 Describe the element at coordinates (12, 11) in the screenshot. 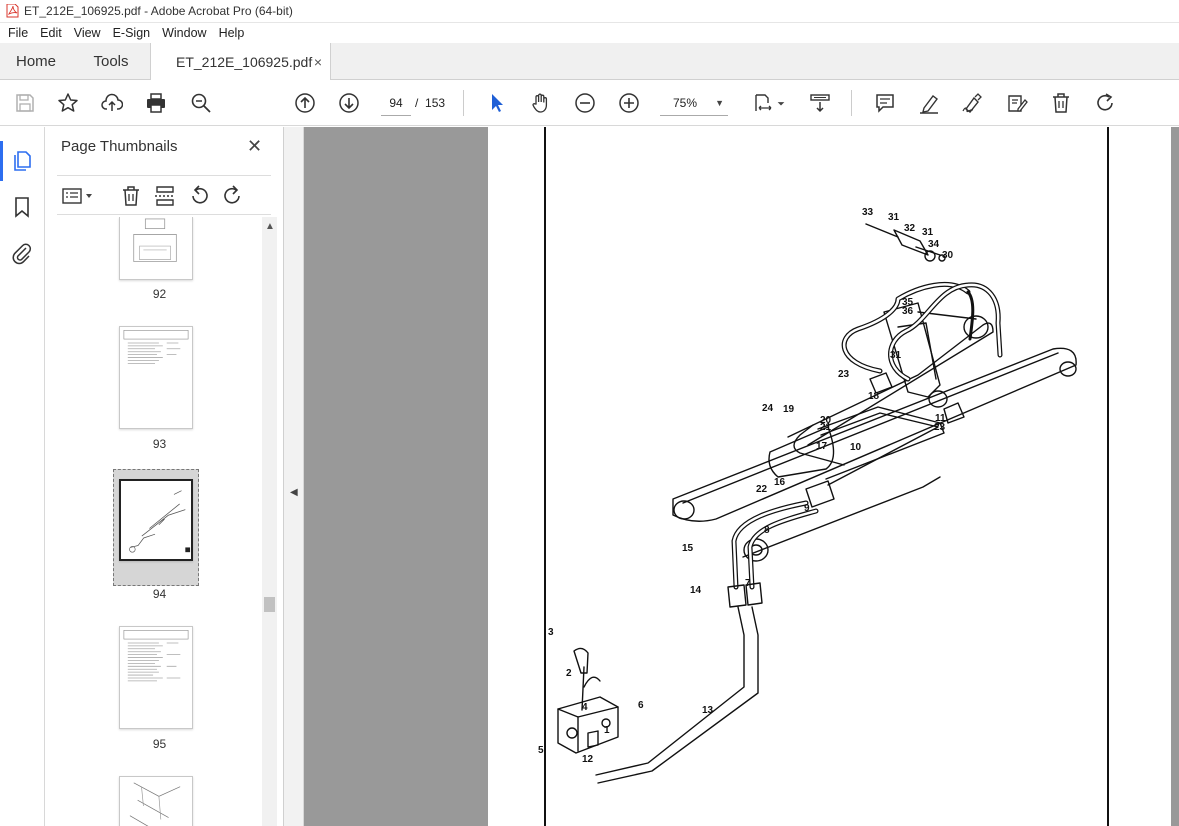

I see `acrobat-pdf-icon` at that location.